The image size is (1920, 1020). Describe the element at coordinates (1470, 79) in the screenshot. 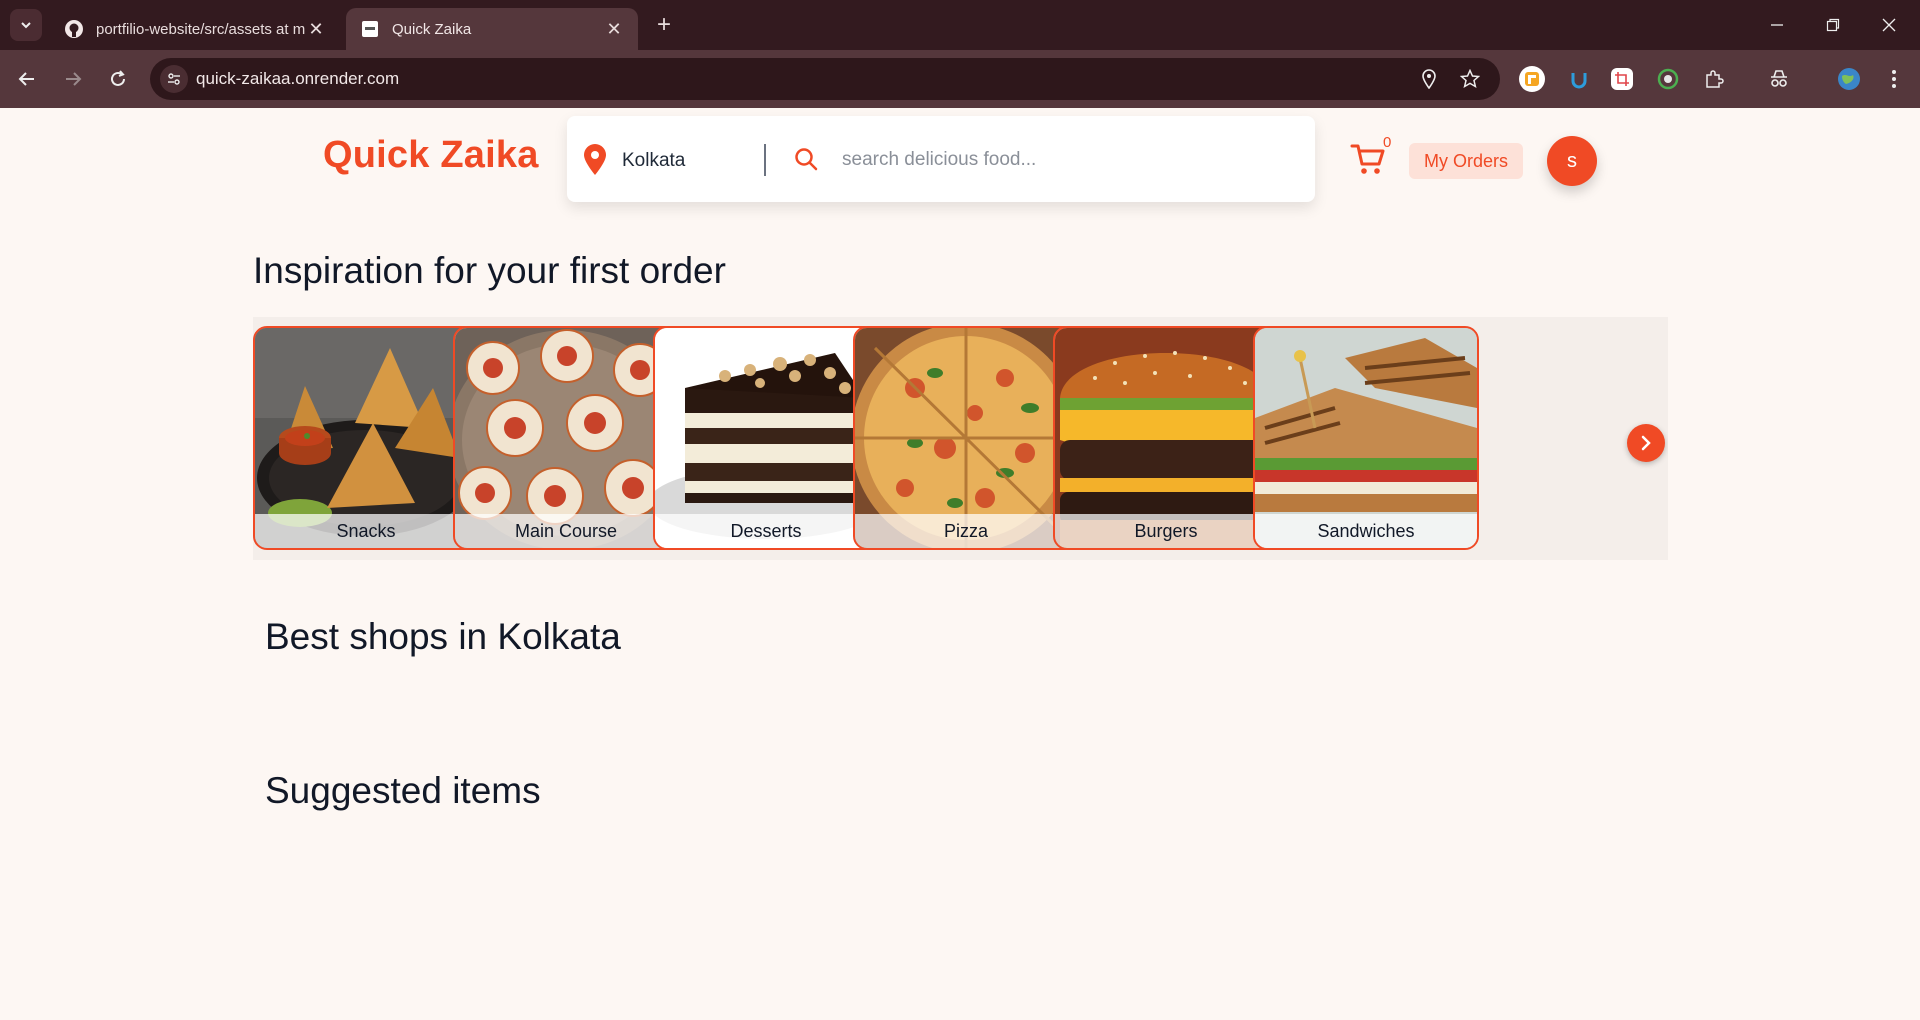

I see `bookmark-star-icon` at that location.